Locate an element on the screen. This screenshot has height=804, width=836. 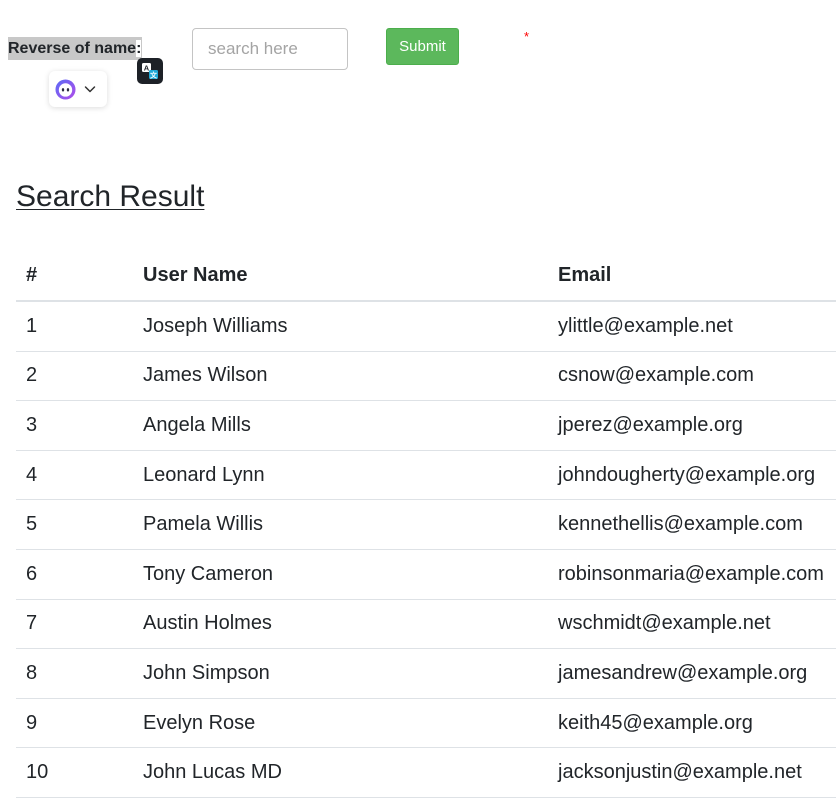
column-header-number: # is located at coordinates (74, 276).